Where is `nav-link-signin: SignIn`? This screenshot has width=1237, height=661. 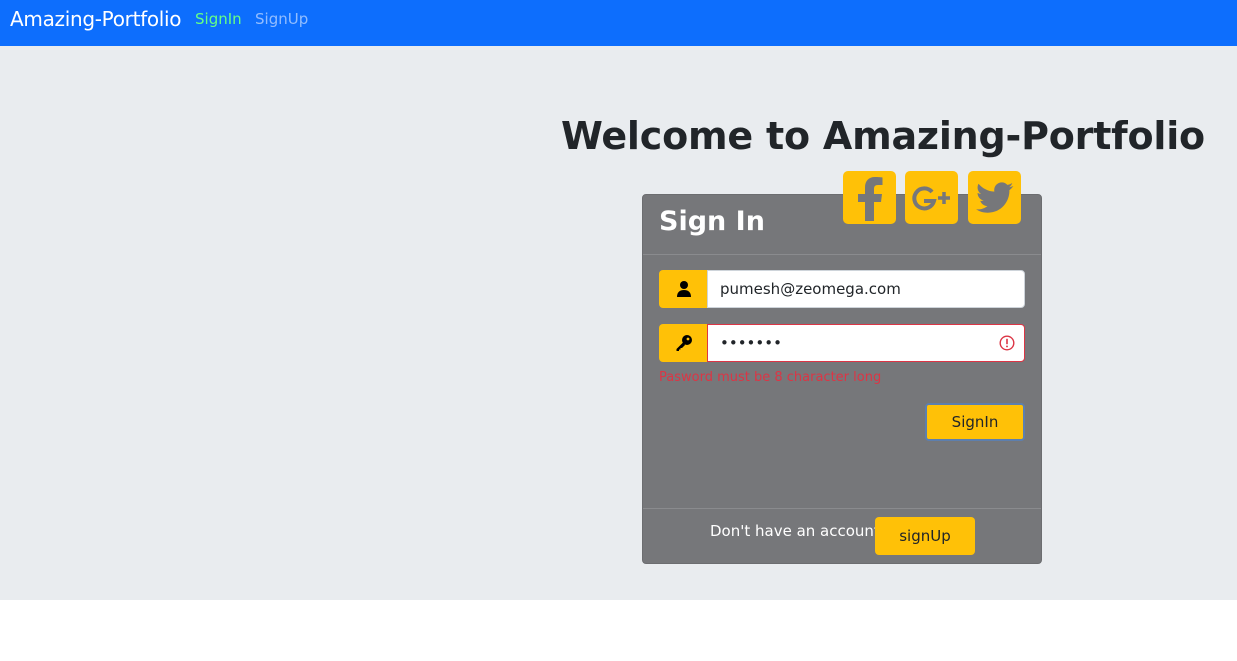 nav-link-signin: SignIn is located at coordinates (218, 19).